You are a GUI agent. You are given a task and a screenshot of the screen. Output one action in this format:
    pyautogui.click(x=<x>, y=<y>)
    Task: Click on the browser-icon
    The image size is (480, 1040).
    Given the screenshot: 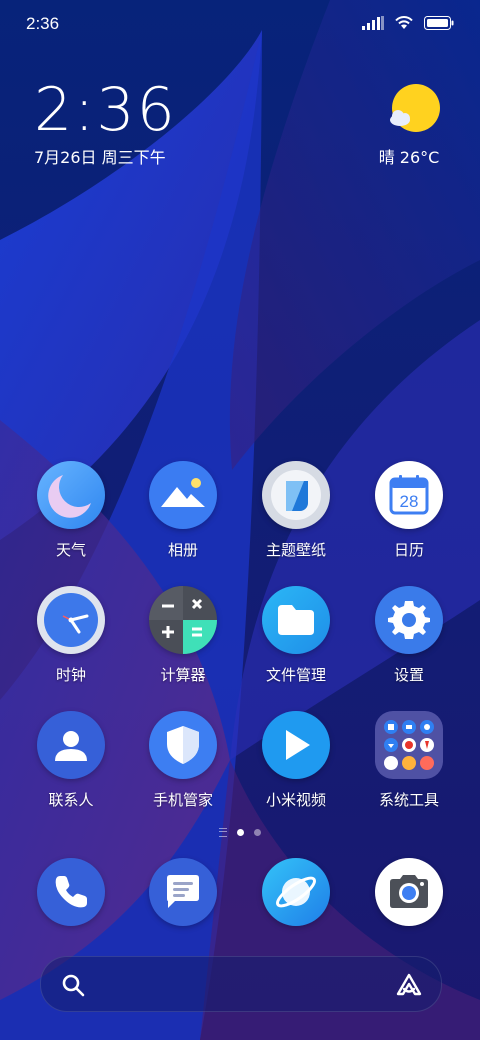 What is the action you would take?
    pyautogui.click(x=296, y=892)
    